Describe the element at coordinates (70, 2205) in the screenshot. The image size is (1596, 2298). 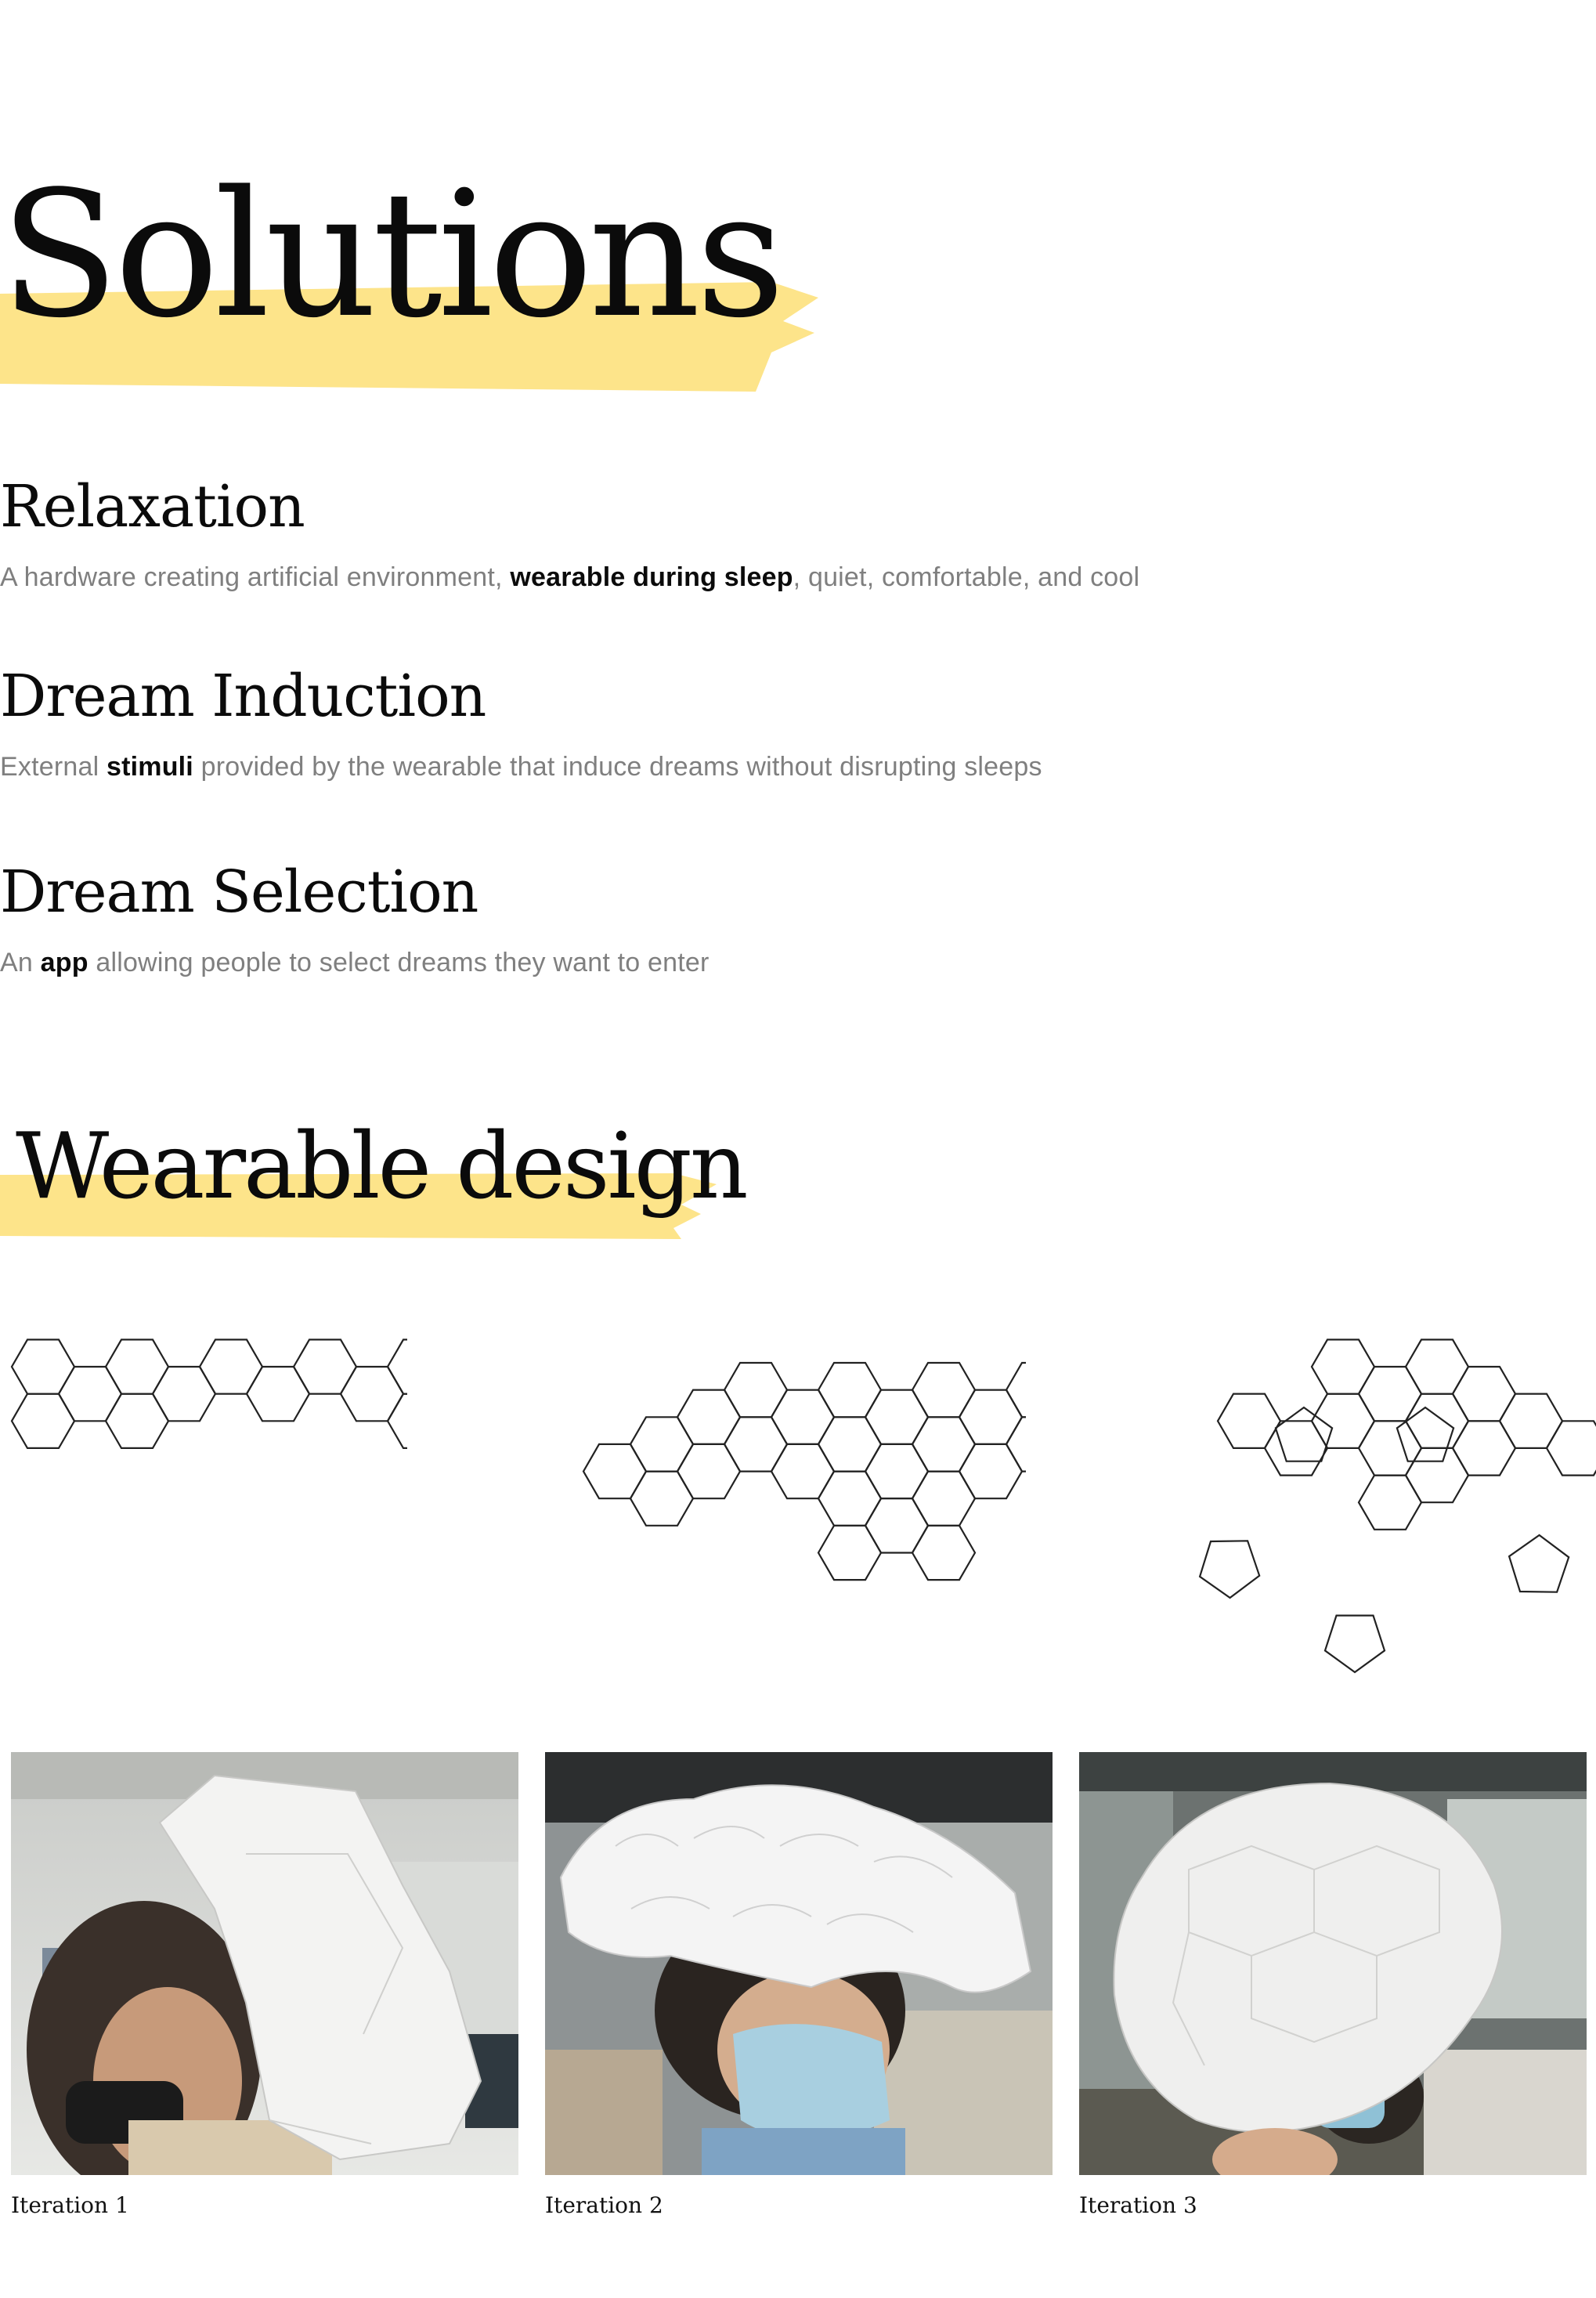
I see `caption-iteration-1: Iteration 1` at that location.